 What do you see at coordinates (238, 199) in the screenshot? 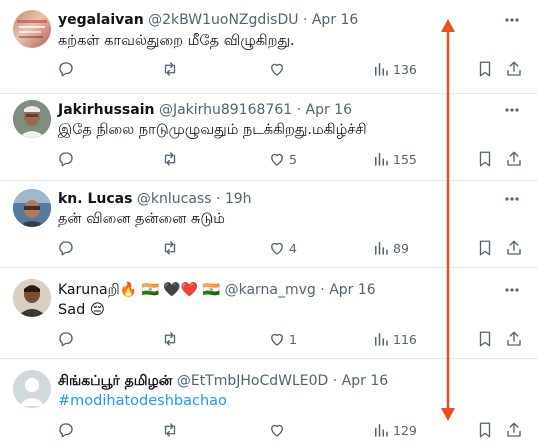
I see `timestamp: 19h` at bounding box center [238, 199].